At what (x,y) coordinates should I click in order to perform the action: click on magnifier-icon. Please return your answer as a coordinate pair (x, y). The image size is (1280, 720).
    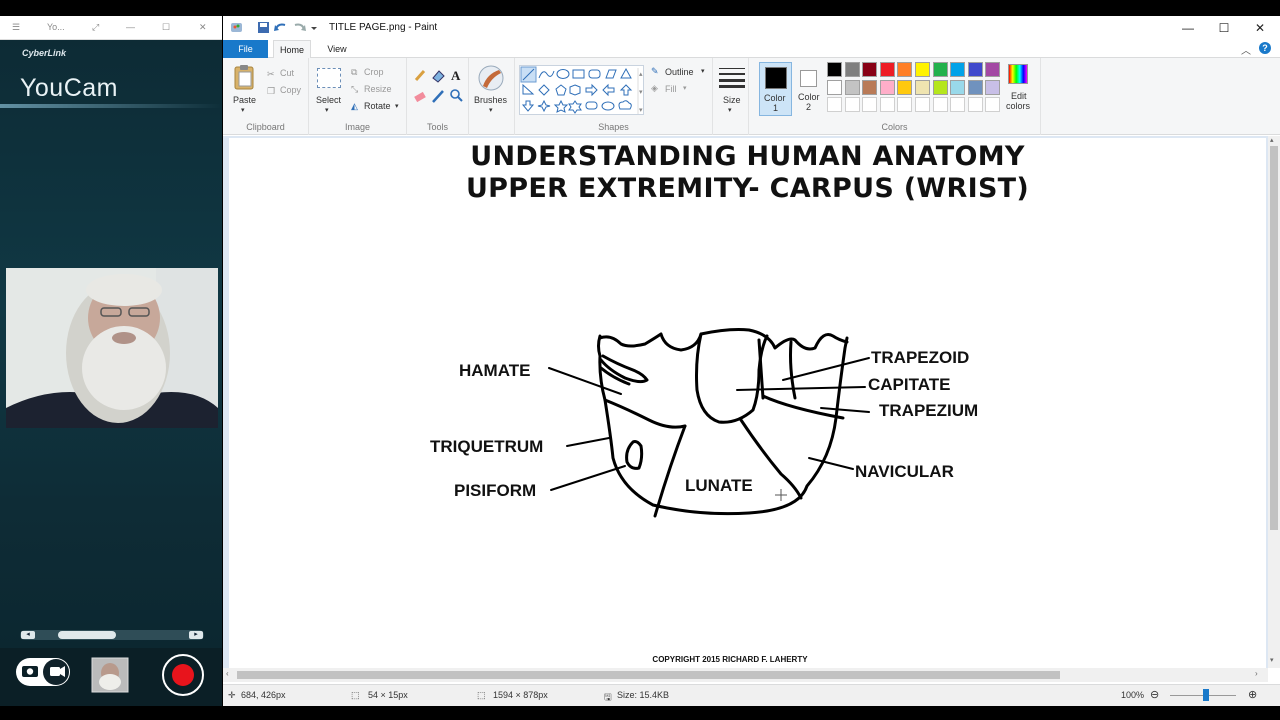
    Looking at the image, I should click on (456, 95).